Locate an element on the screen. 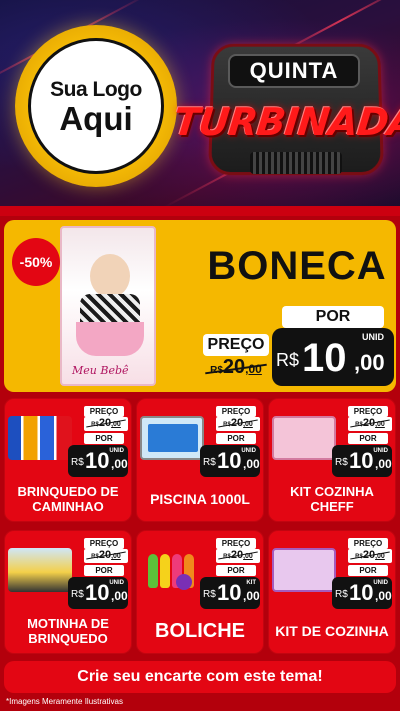  product-name: BOLICHE is located at coordinates (200, 630).